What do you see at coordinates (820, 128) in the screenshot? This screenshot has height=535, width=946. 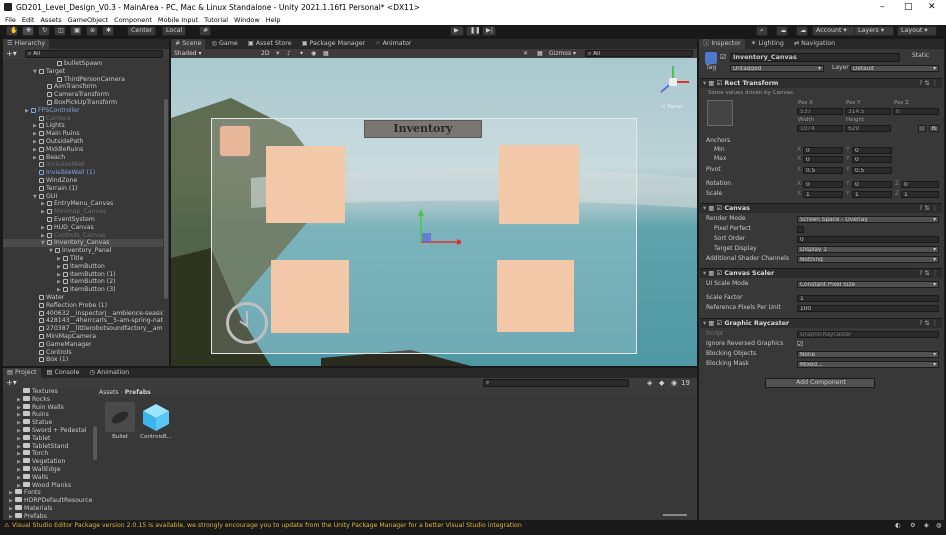 I see `width-field: 1074` at bounding box center [820, 128].